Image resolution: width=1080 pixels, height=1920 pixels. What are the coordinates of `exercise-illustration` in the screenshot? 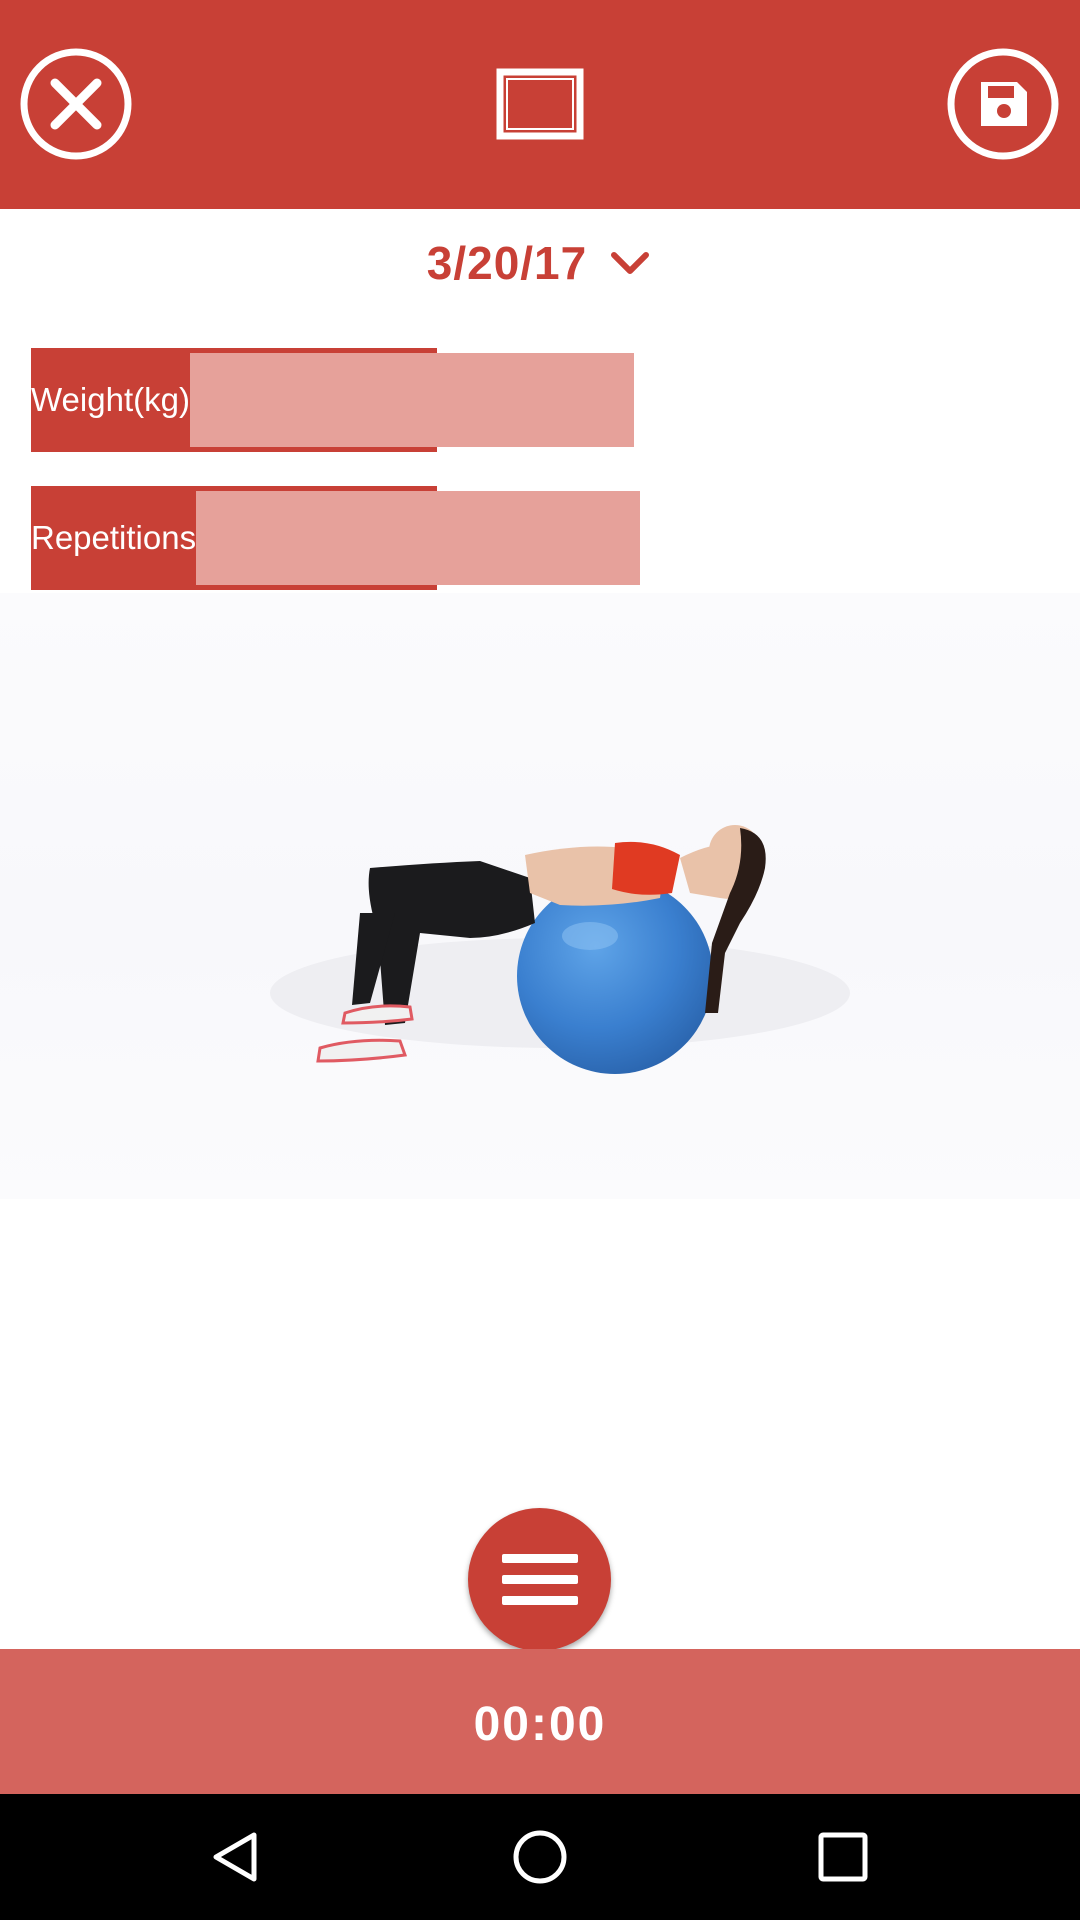 It's located at (560, 949).